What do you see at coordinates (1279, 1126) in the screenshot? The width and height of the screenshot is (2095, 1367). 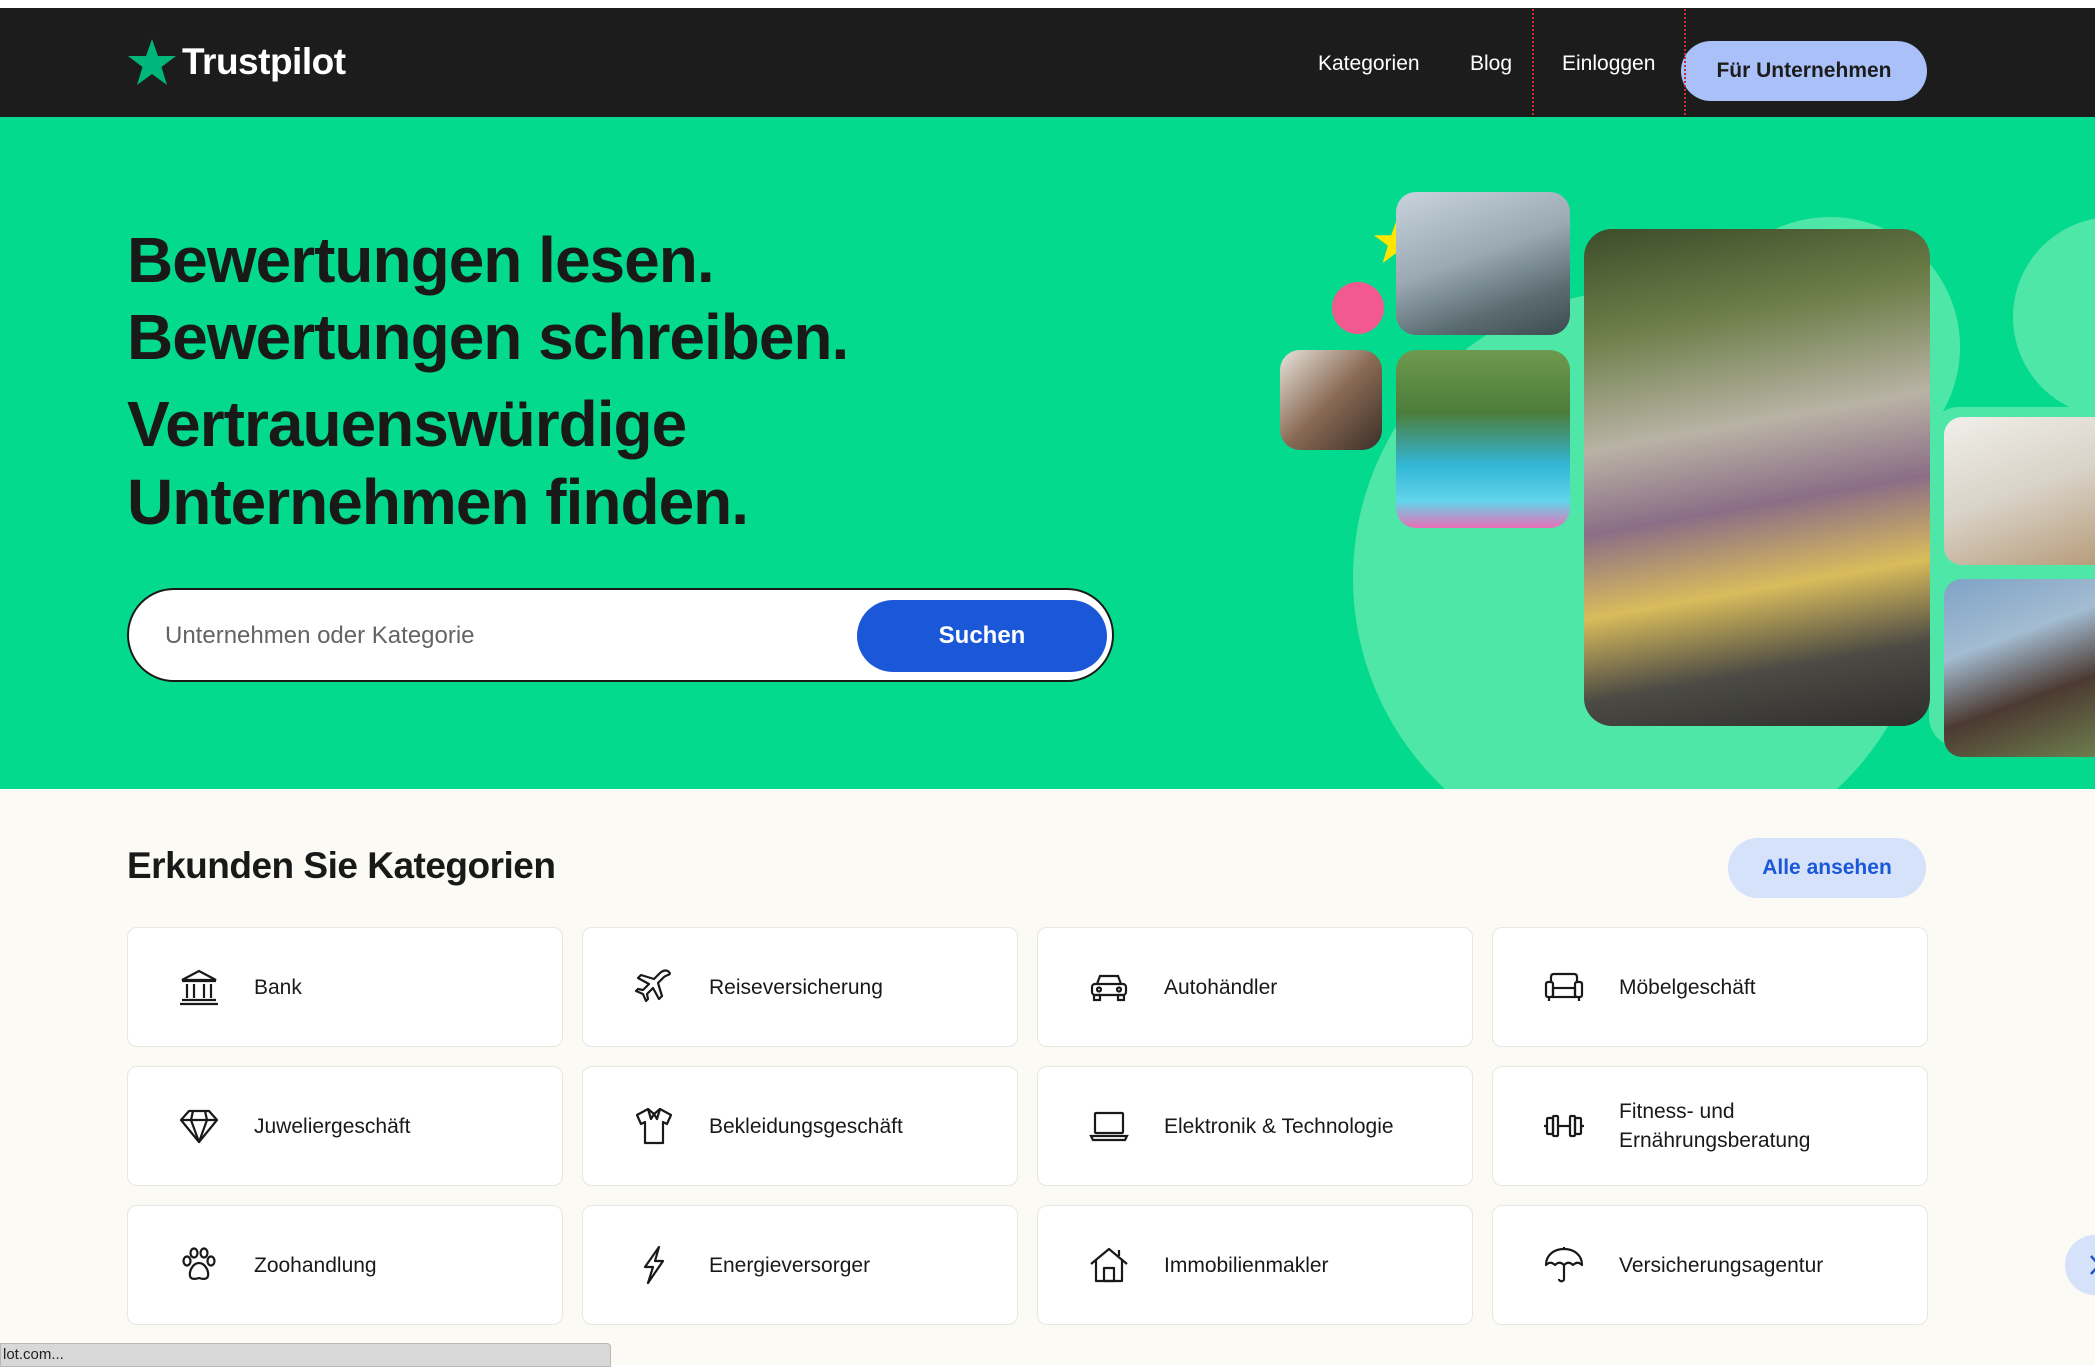 I see `category-label: Elektronik & Technologie` at bounding box center [1279, 1126].